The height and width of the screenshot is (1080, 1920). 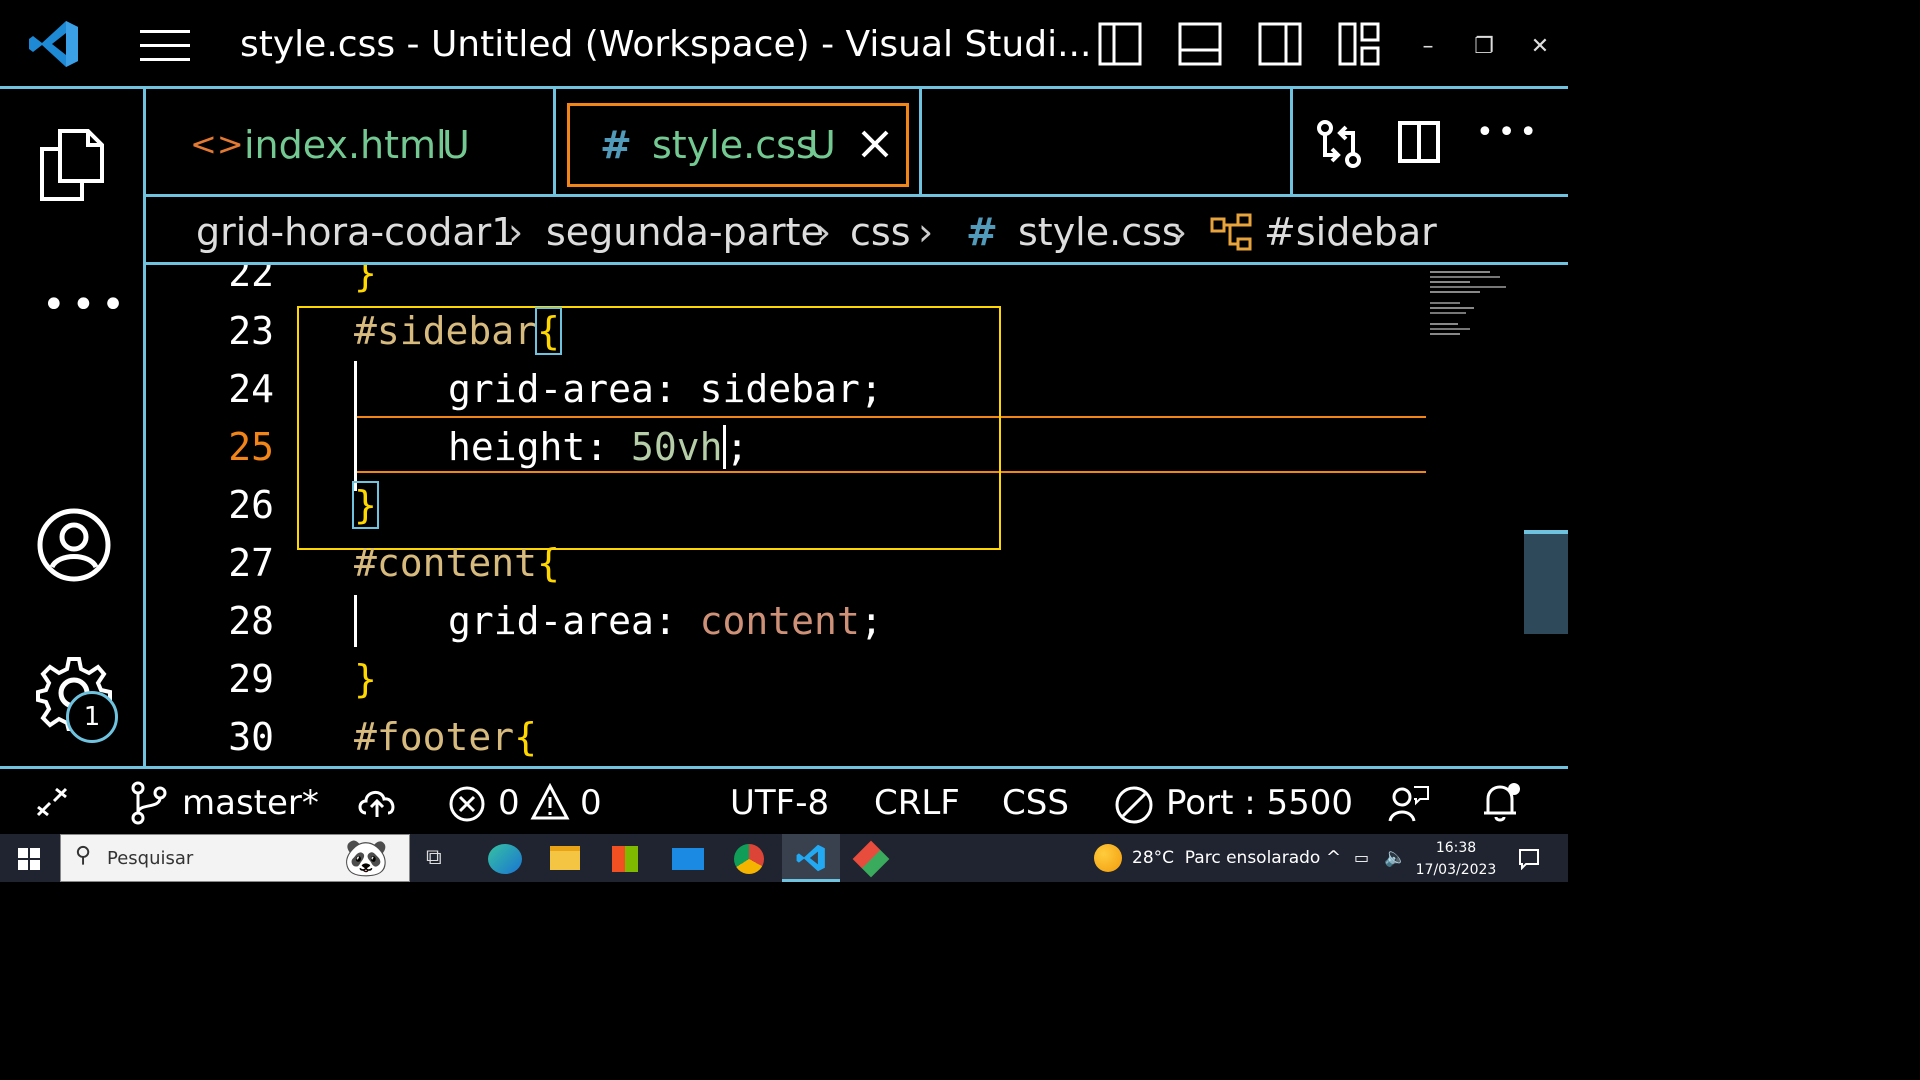 What do you see at coordinates (1395, 858) in the screenshot?
I see `volume-icon: 🔈` at bounding box center [1395, 858].